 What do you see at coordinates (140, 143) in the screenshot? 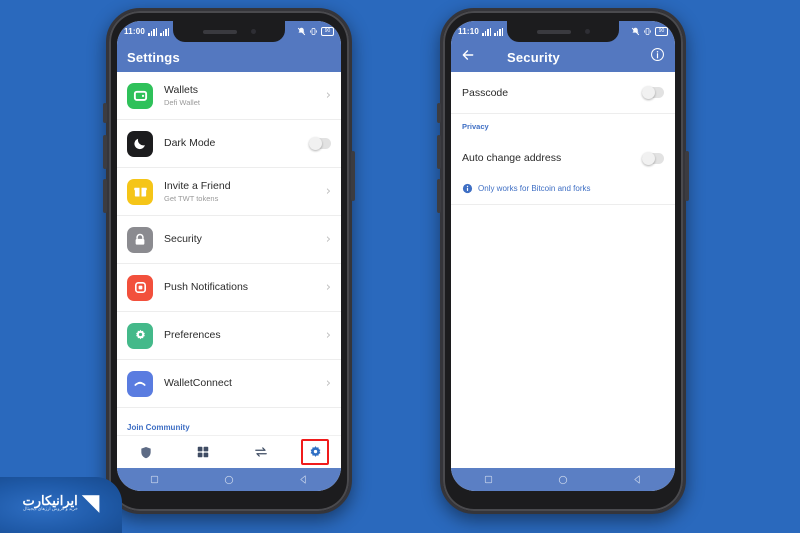
I see `moon-icon` at bounding box center [140, 143].